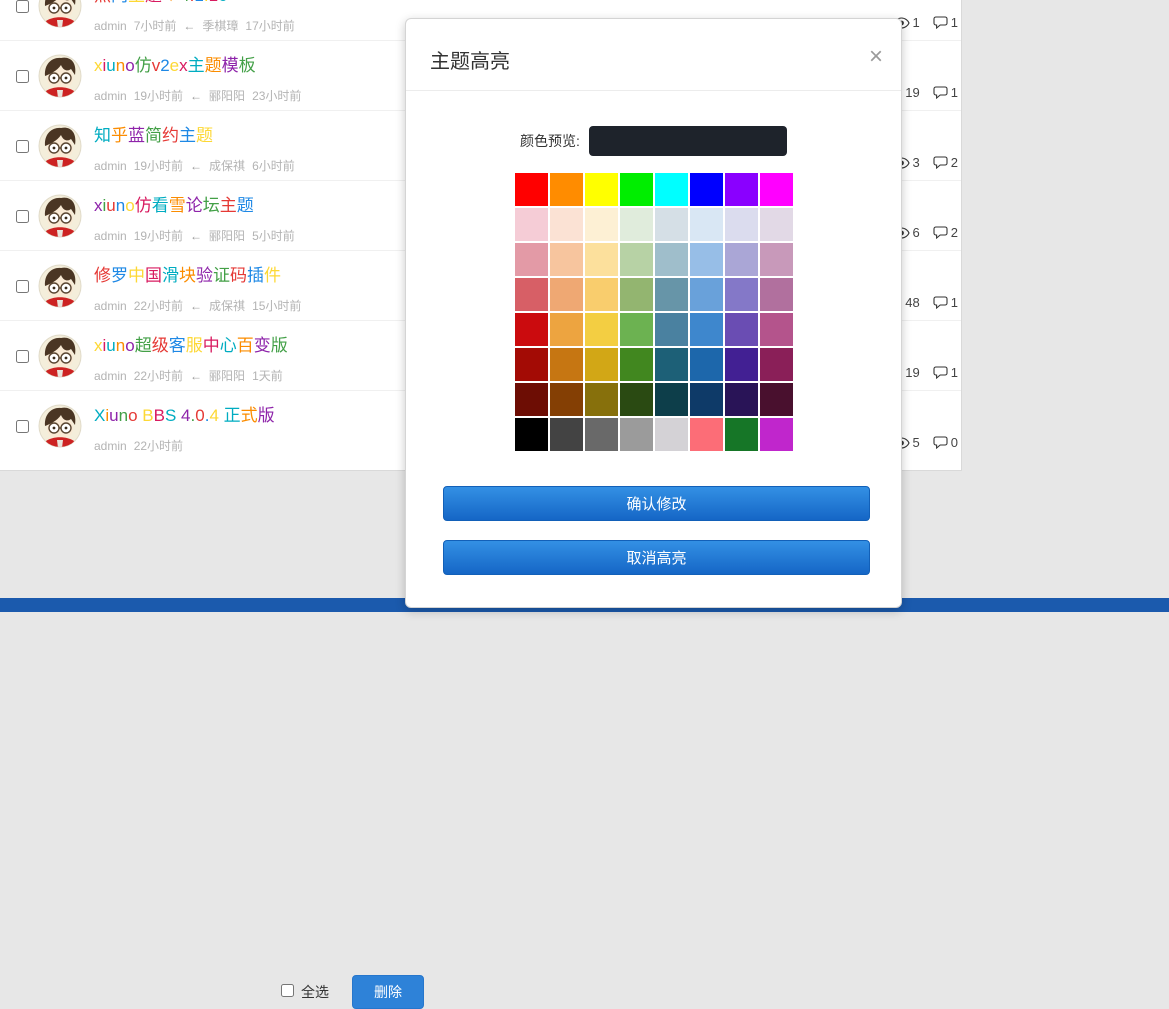 The image size is (1169, 1009). What do you see at coordinates (388, 992) in the screenshot?
I see `delete-button: 删除` at bounding box center [388, 992].